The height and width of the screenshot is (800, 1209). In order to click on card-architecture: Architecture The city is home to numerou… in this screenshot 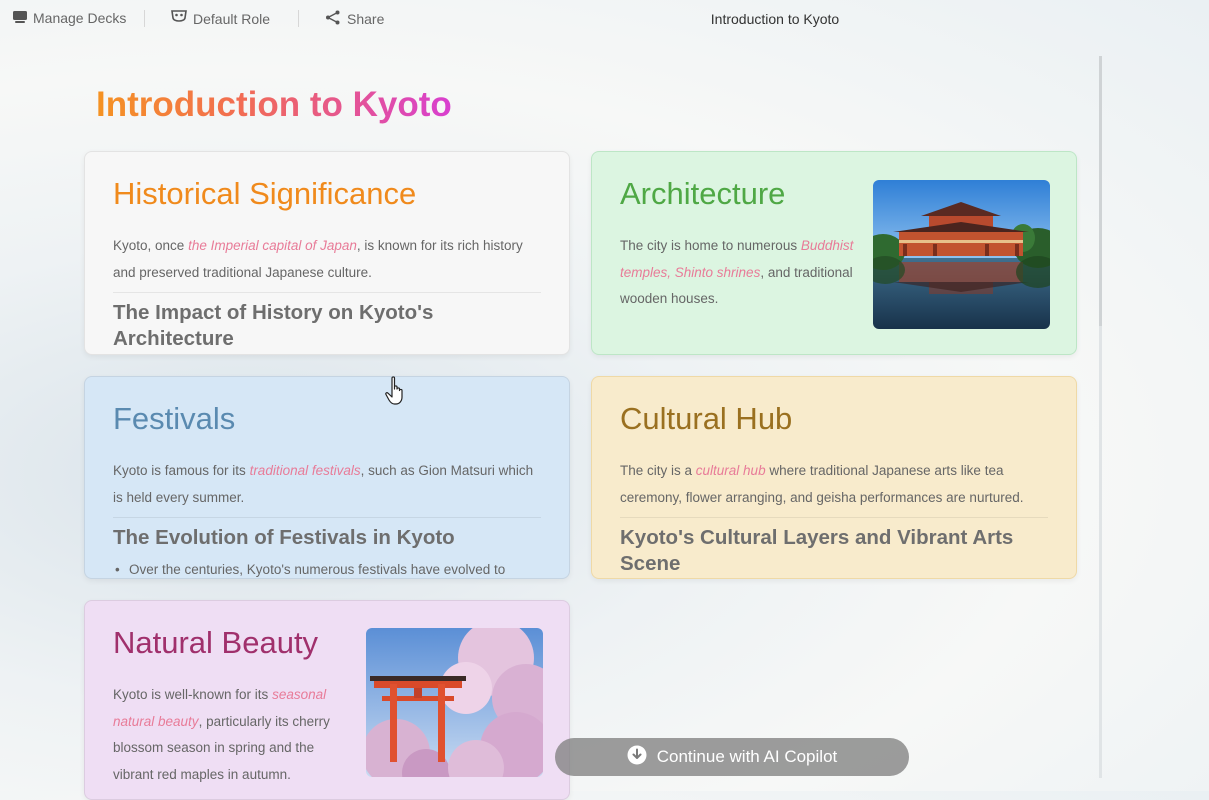, I will do `click(834, 253)`.